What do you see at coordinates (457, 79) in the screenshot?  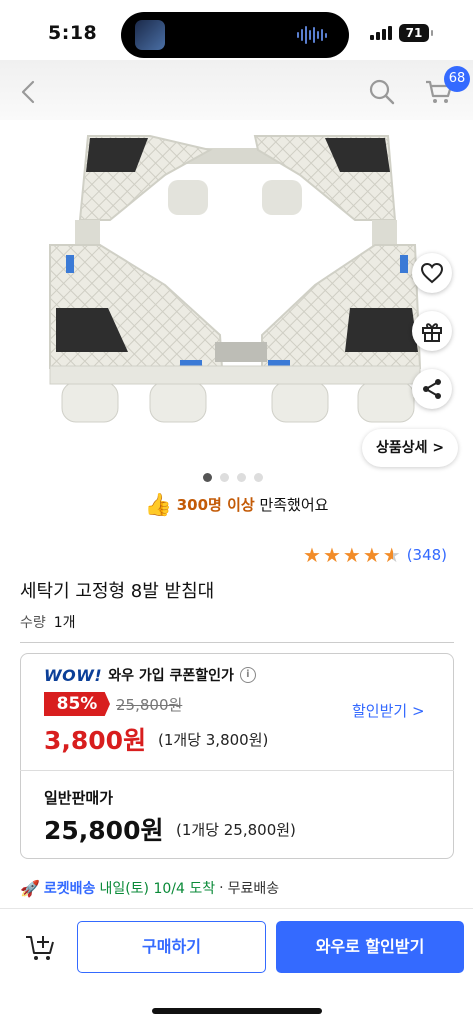 I see `cart-badge: 68` at bounding box center [457, 79].